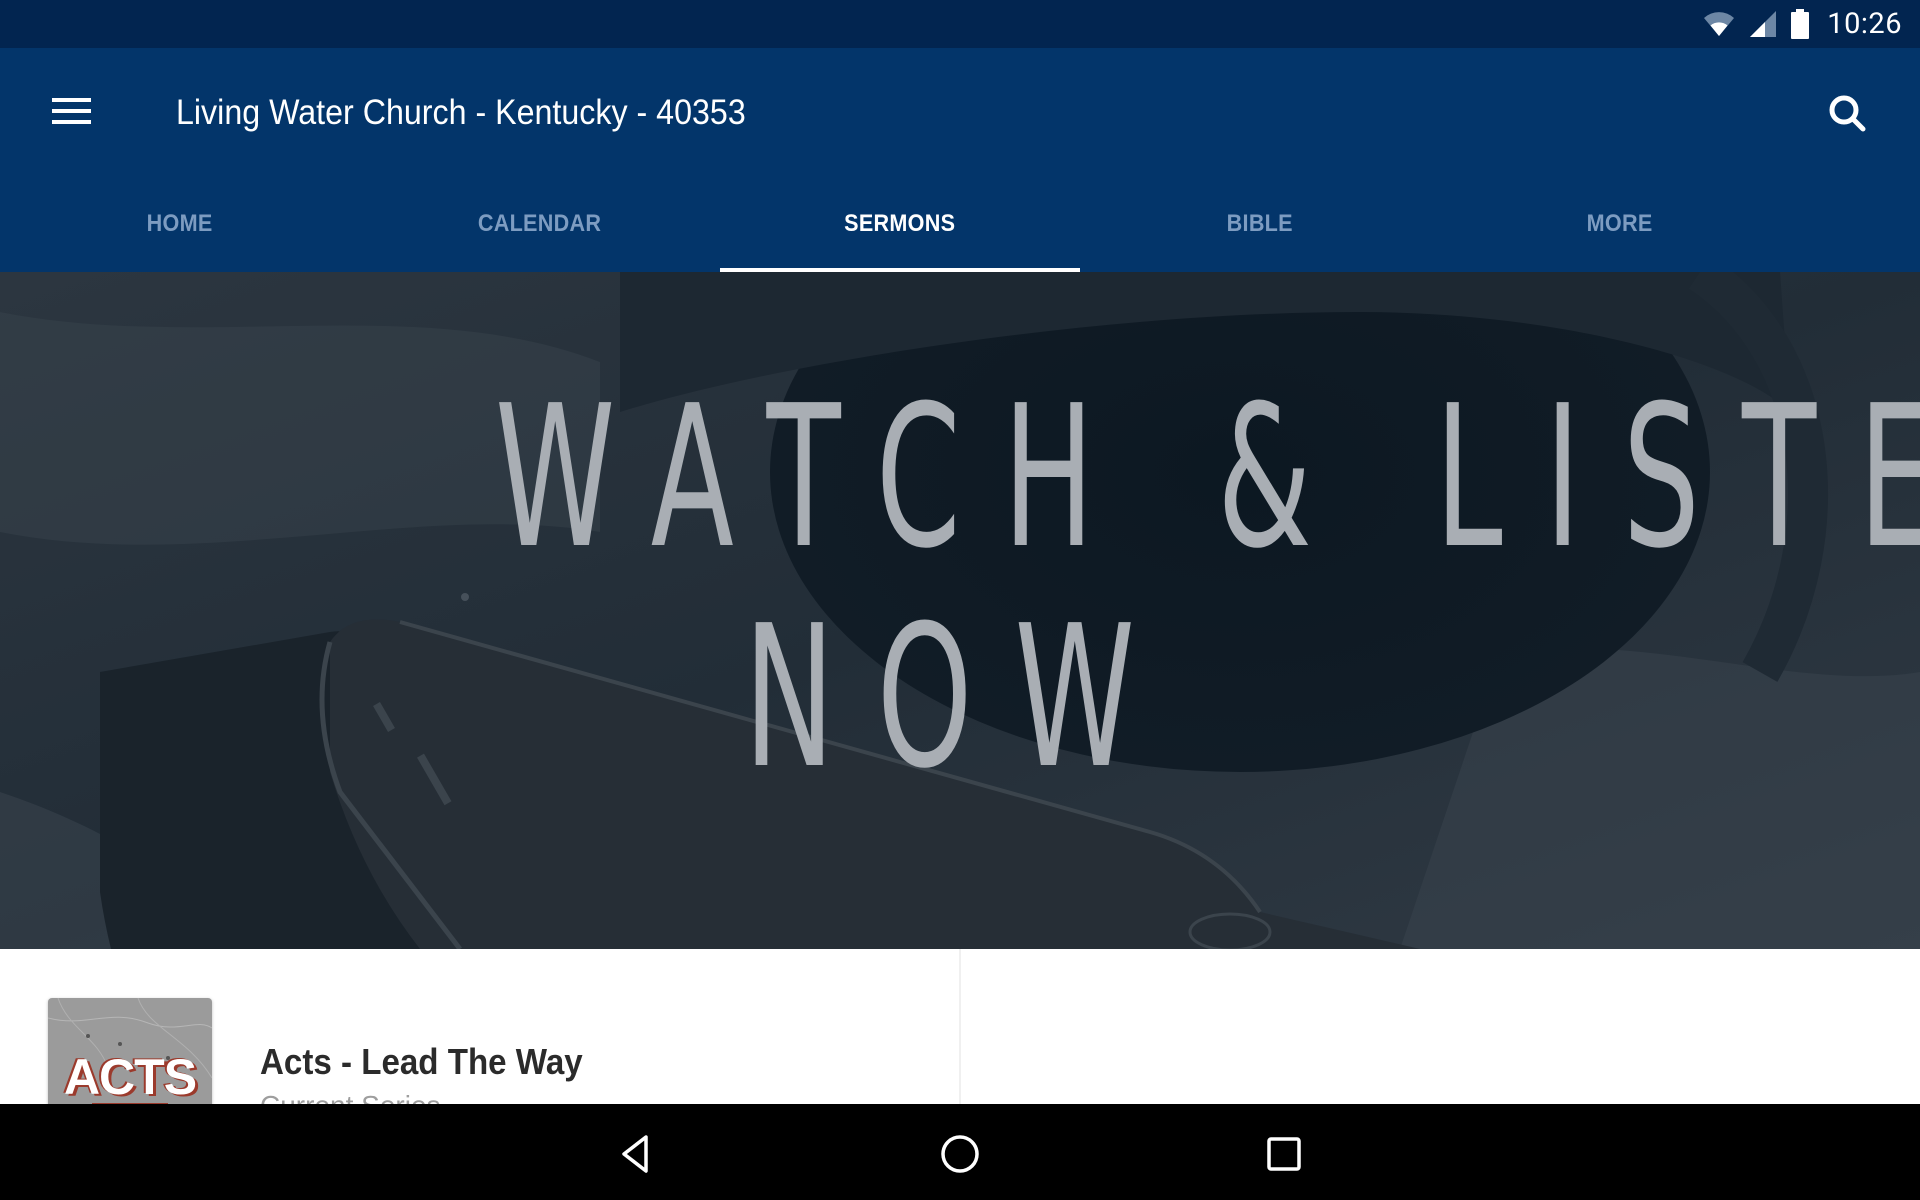  I want to click on tab-more: MORE, so click(1620, 226).